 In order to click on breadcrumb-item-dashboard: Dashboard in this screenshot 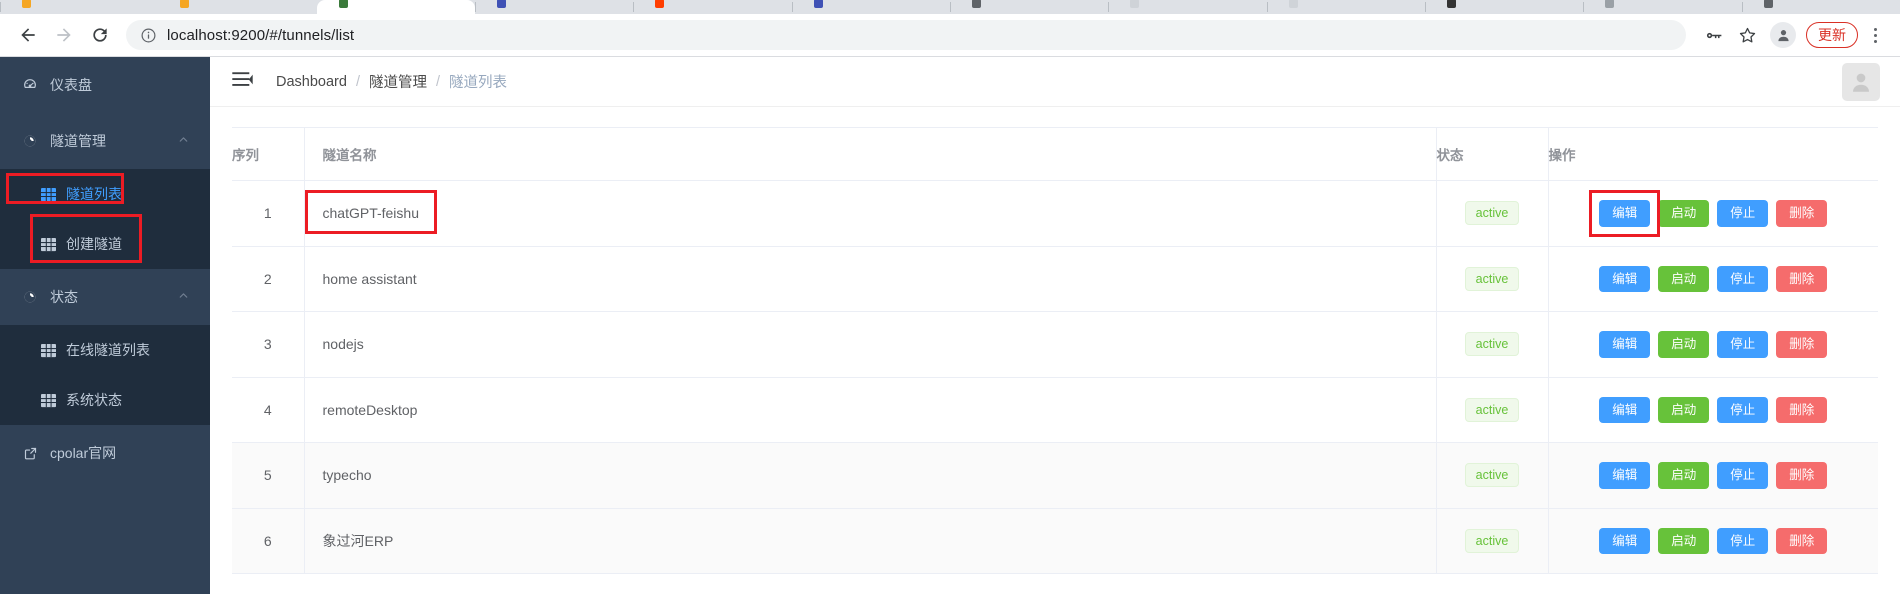, I will do `click(311, 82)`.